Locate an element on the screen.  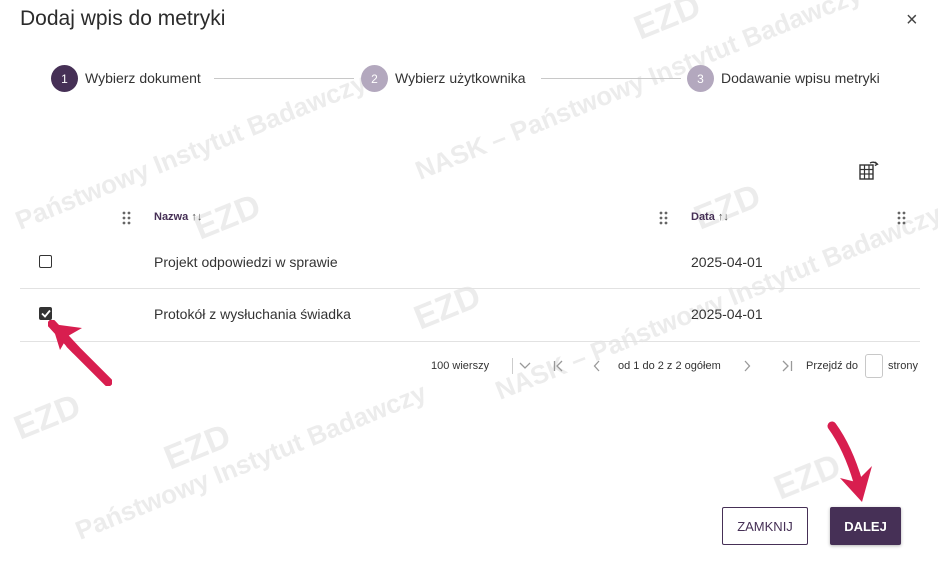
close-icon: × is located at coordinates (912, 20).